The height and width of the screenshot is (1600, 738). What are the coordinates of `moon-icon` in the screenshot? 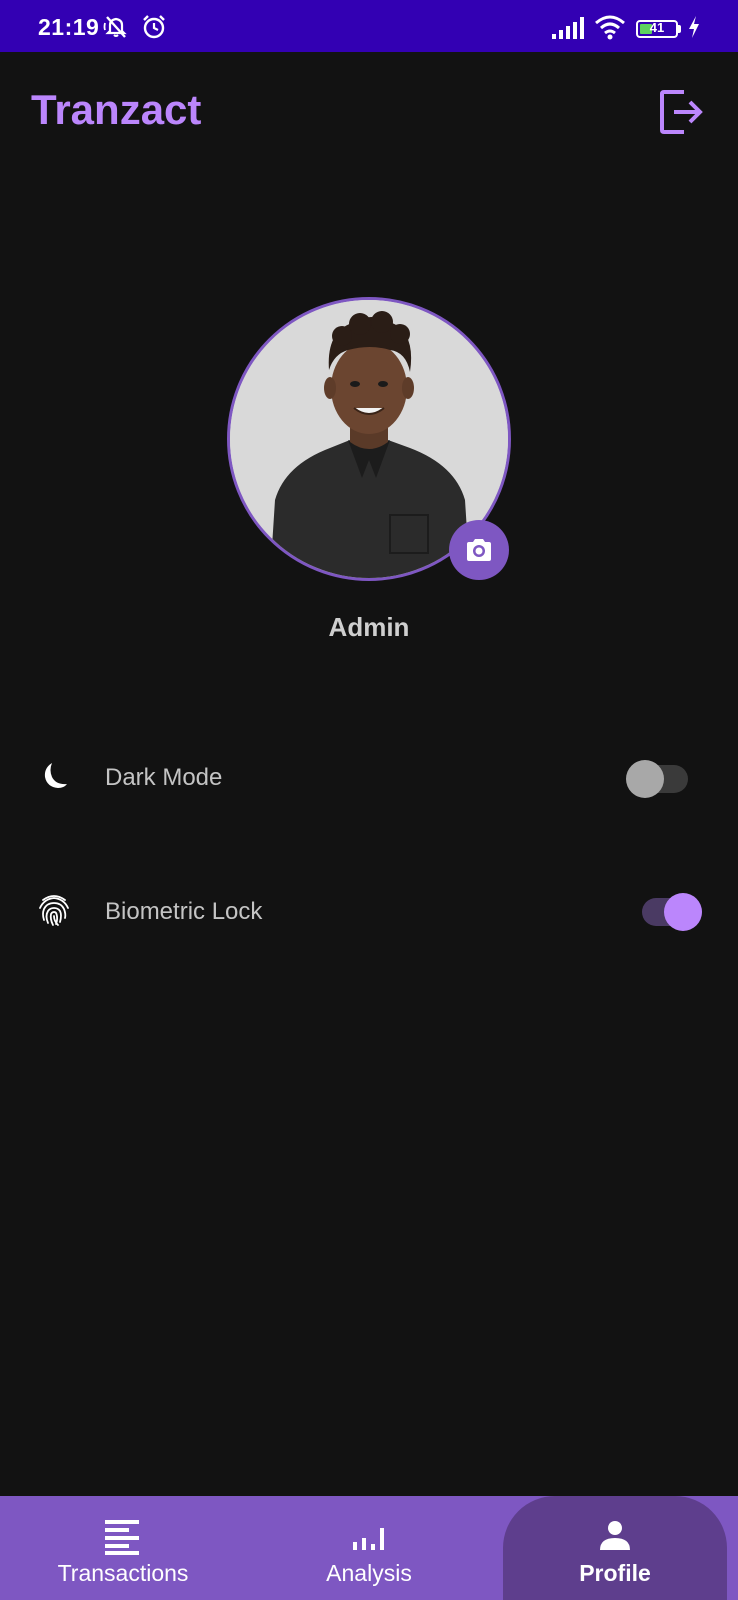 It's located at (55, 775).